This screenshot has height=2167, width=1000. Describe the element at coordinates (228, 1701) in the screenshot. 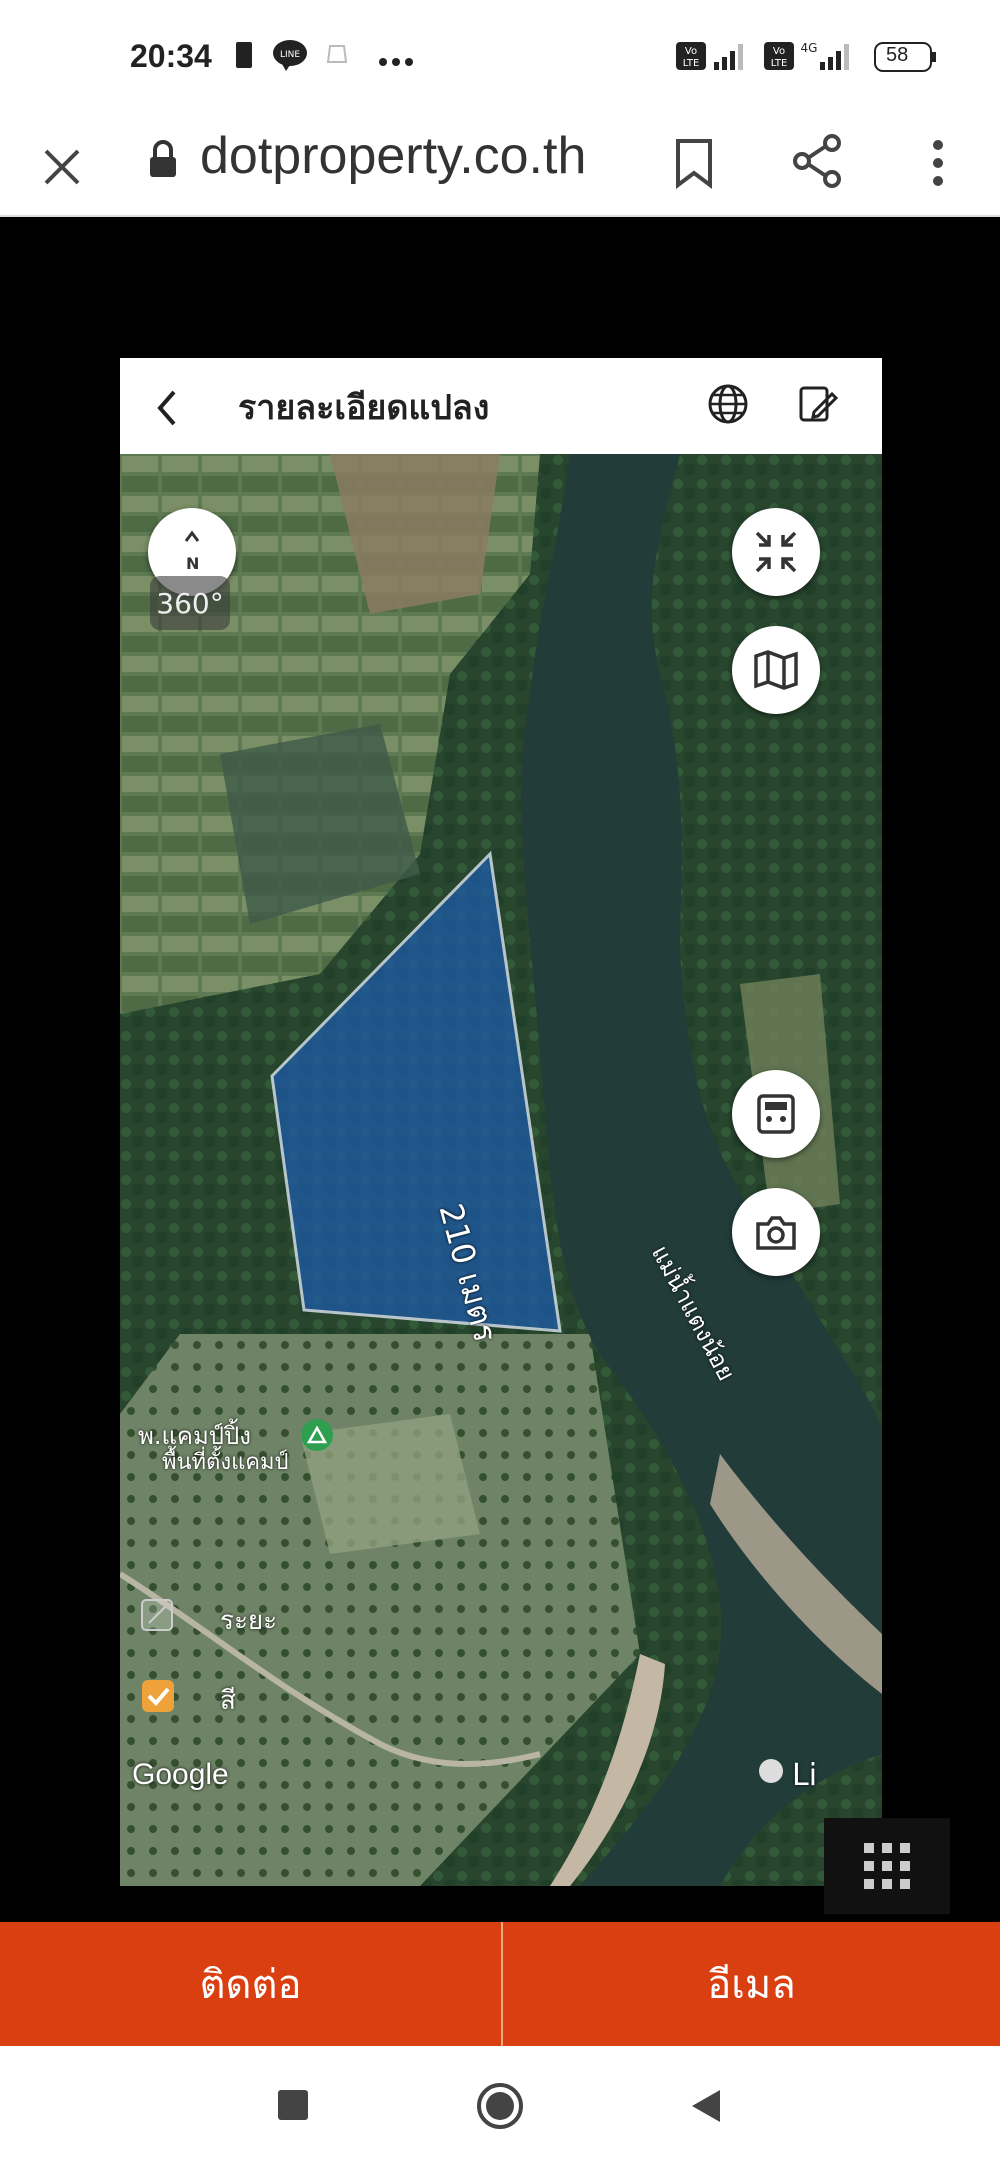

I see `color-toggle-label: สี` at that location.